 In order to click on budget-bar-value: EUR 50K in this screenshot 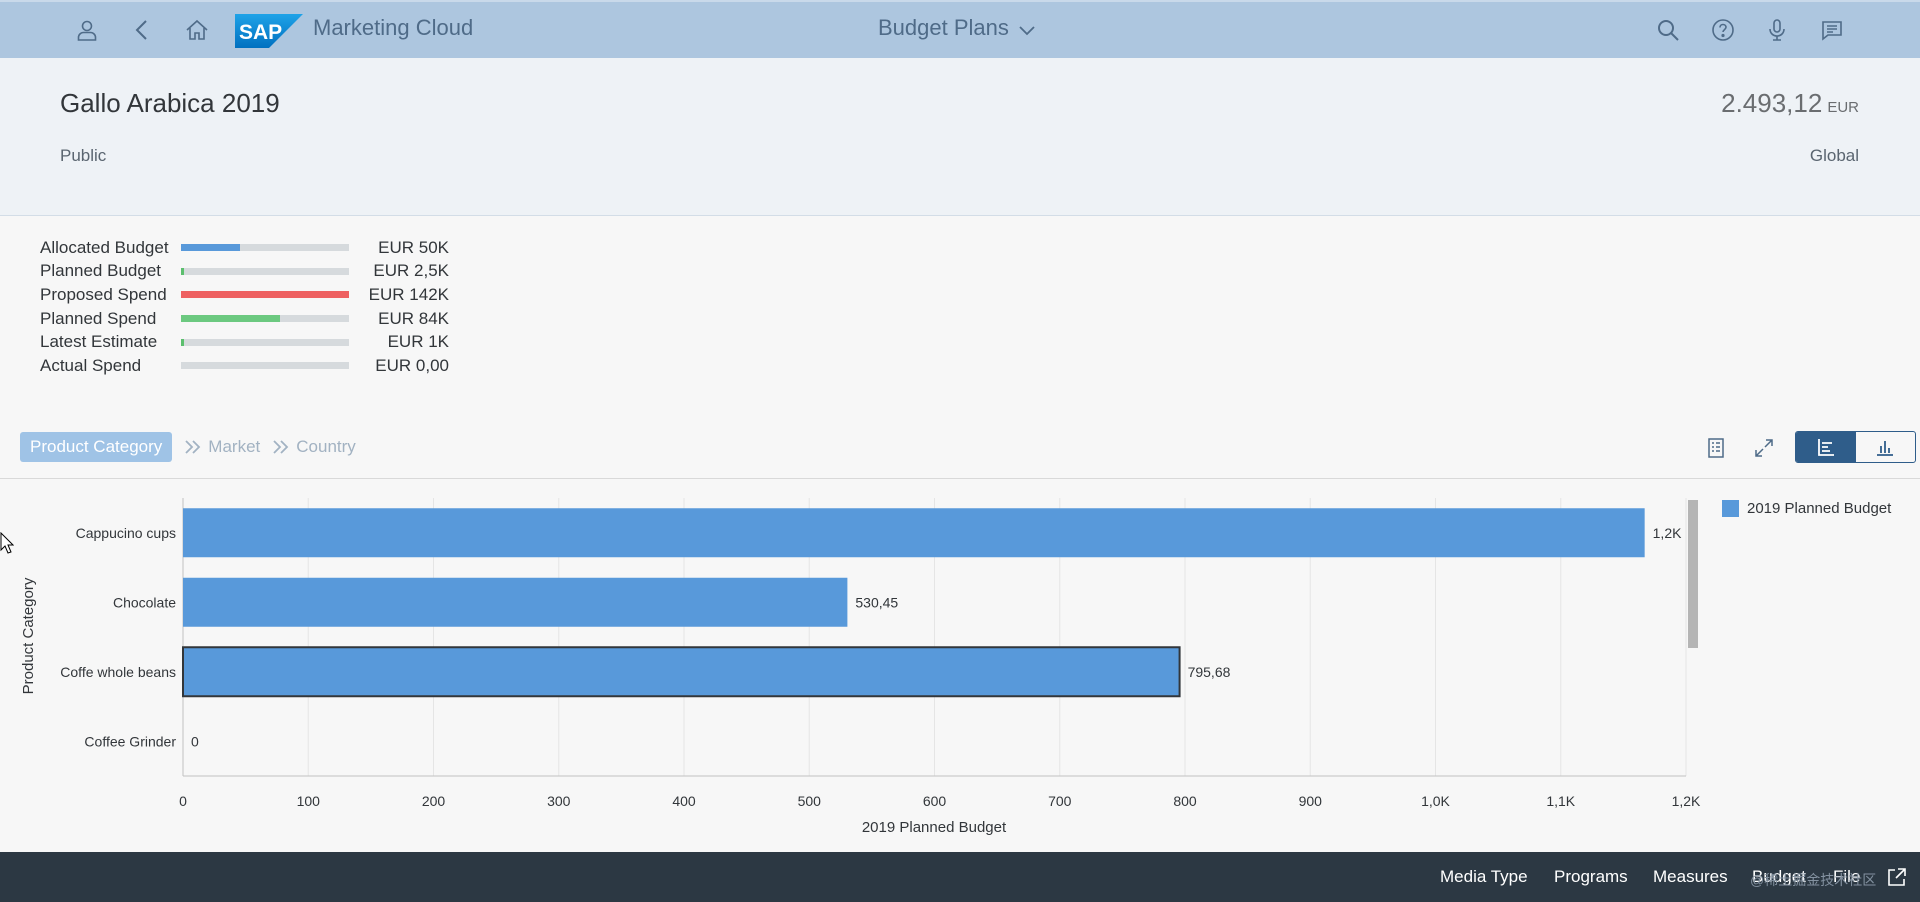, I will do `click(413, 247)`.